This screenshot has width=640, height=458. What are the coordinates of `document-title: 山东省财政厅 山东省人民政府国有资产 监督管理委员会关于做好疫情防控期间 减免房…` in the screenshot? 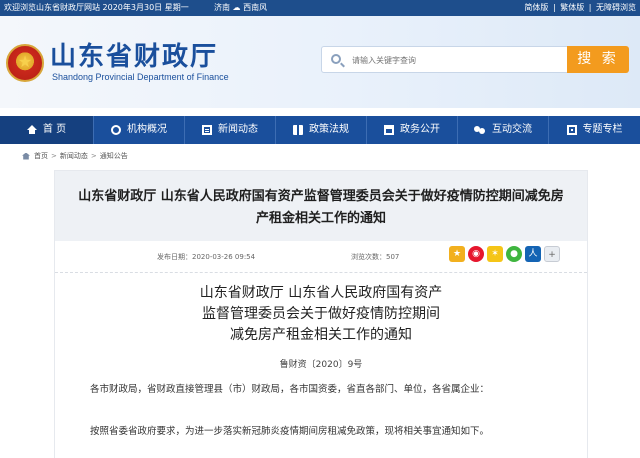 It's located at (321, 314).